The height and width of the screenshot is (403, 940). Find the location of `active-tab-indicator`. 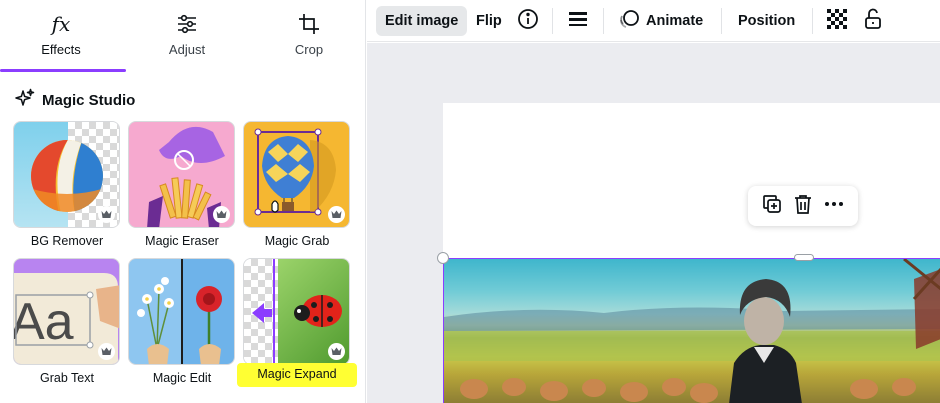

active-tab-indicator is located at coordinates (63, 70).